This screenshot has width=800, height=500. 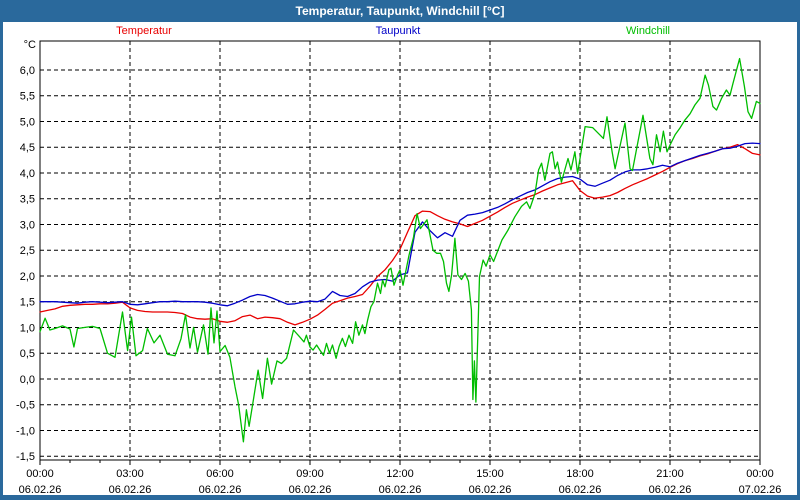 What do you see at coordinates (27, 148) in the screenshot?
I see `y-tick-label: 4,5` at bounding box center [27, 148].